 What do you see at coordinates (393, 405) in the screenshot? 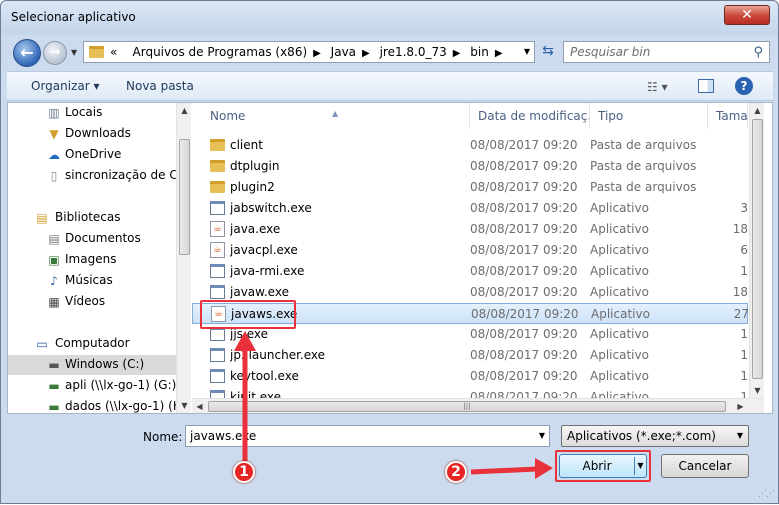
I see `annotation-arrows` at bounding box center [393, 405].